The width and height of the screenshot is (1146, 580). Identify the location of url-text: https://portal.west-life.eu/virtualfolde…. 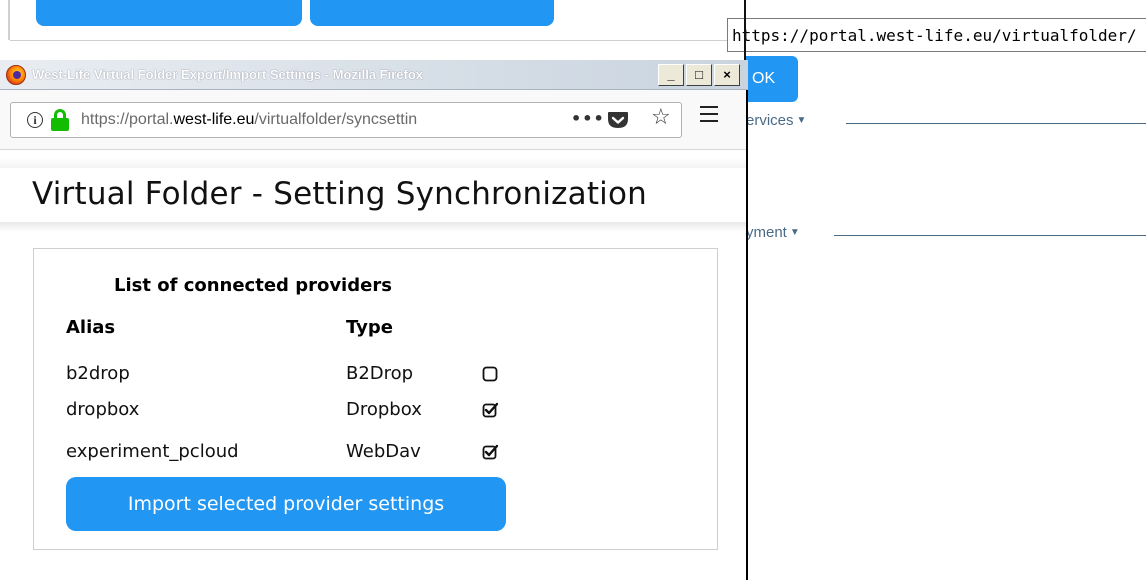
(321, 120).